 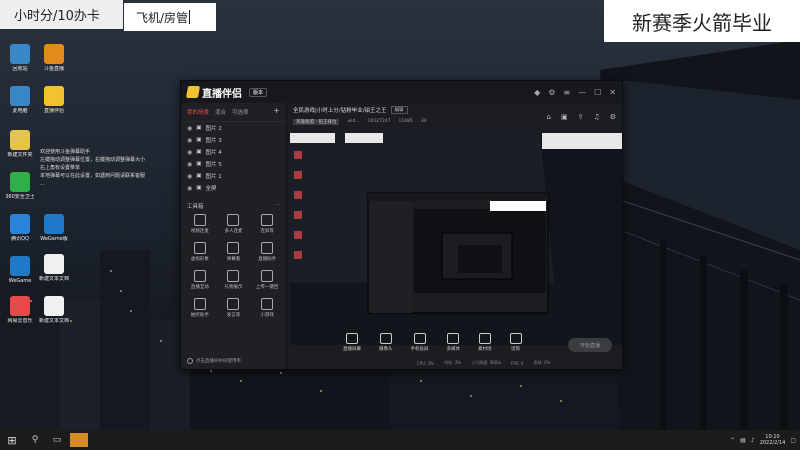 I want to click on desktop-icon: WeGame版, so click(x=54, y=228).